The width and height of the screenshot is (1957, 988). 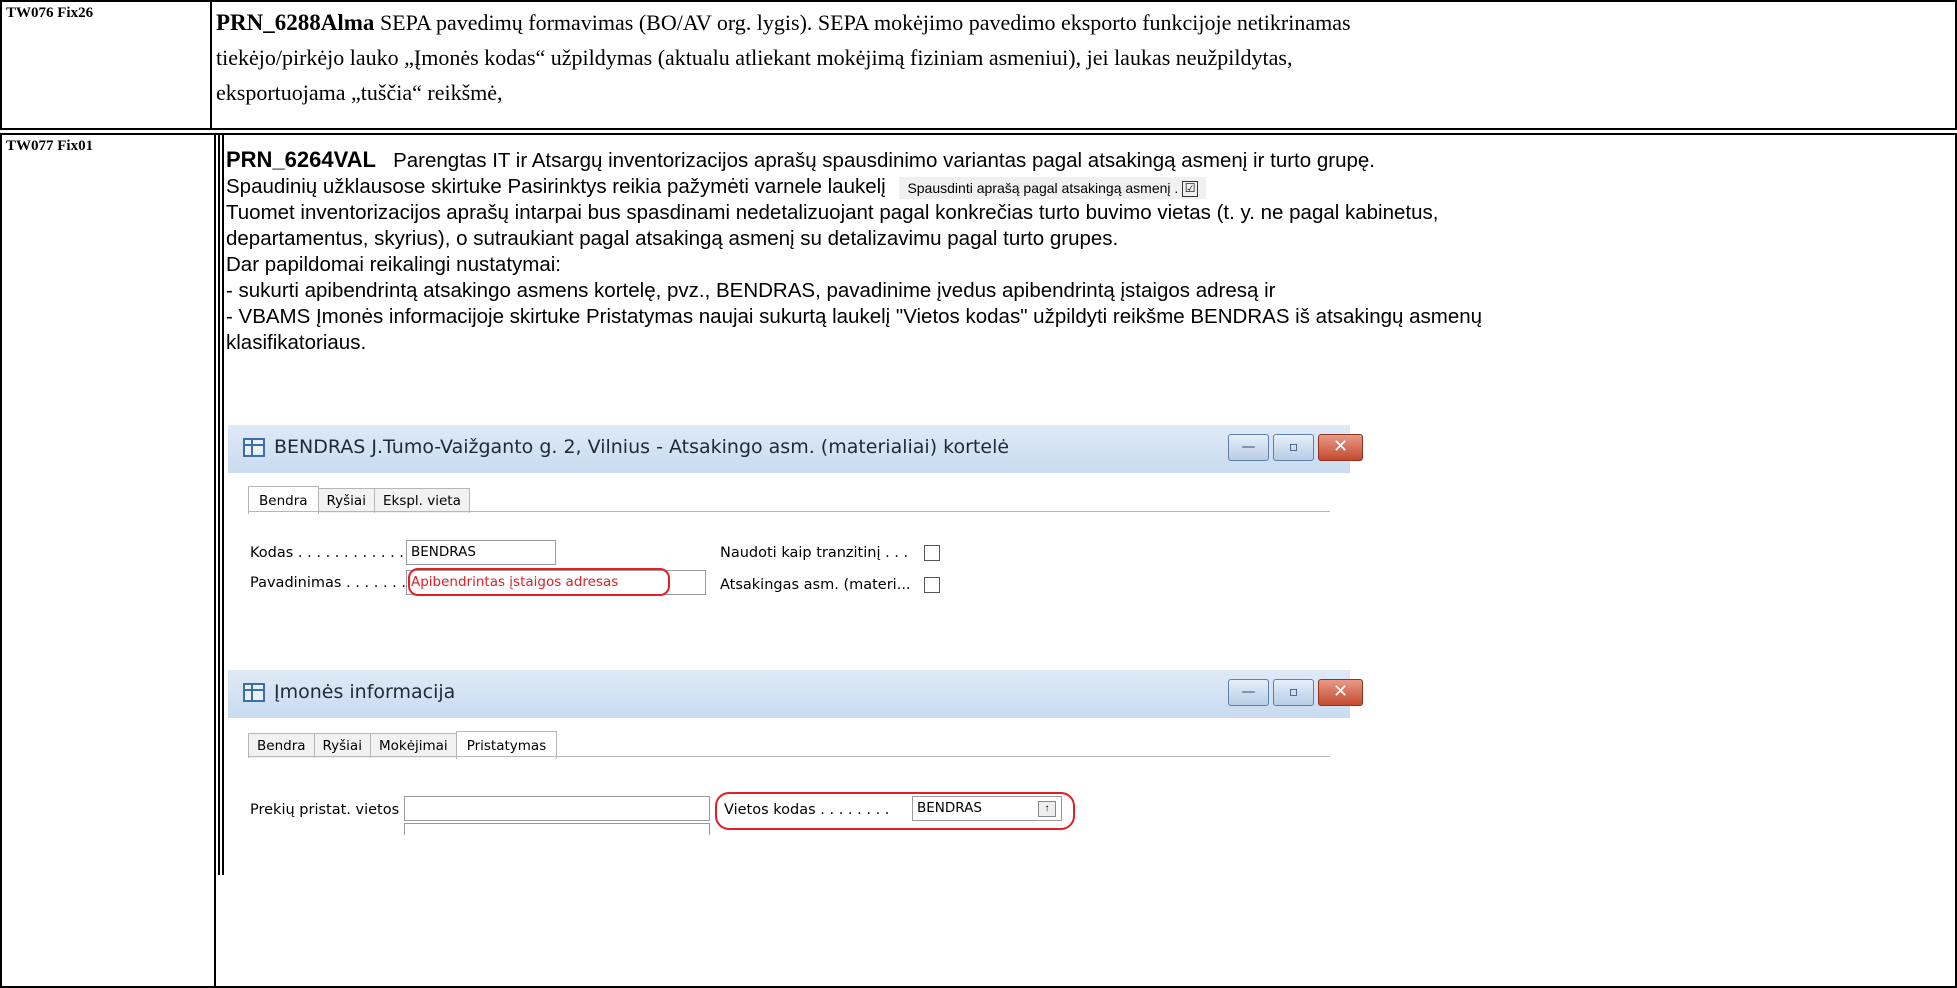 What do you see at coordinates (333, 583) in the screenshot?
I see `pavadinimas-label: Pavadinimas . . . . . . . .` at bounding box center [333, 583].